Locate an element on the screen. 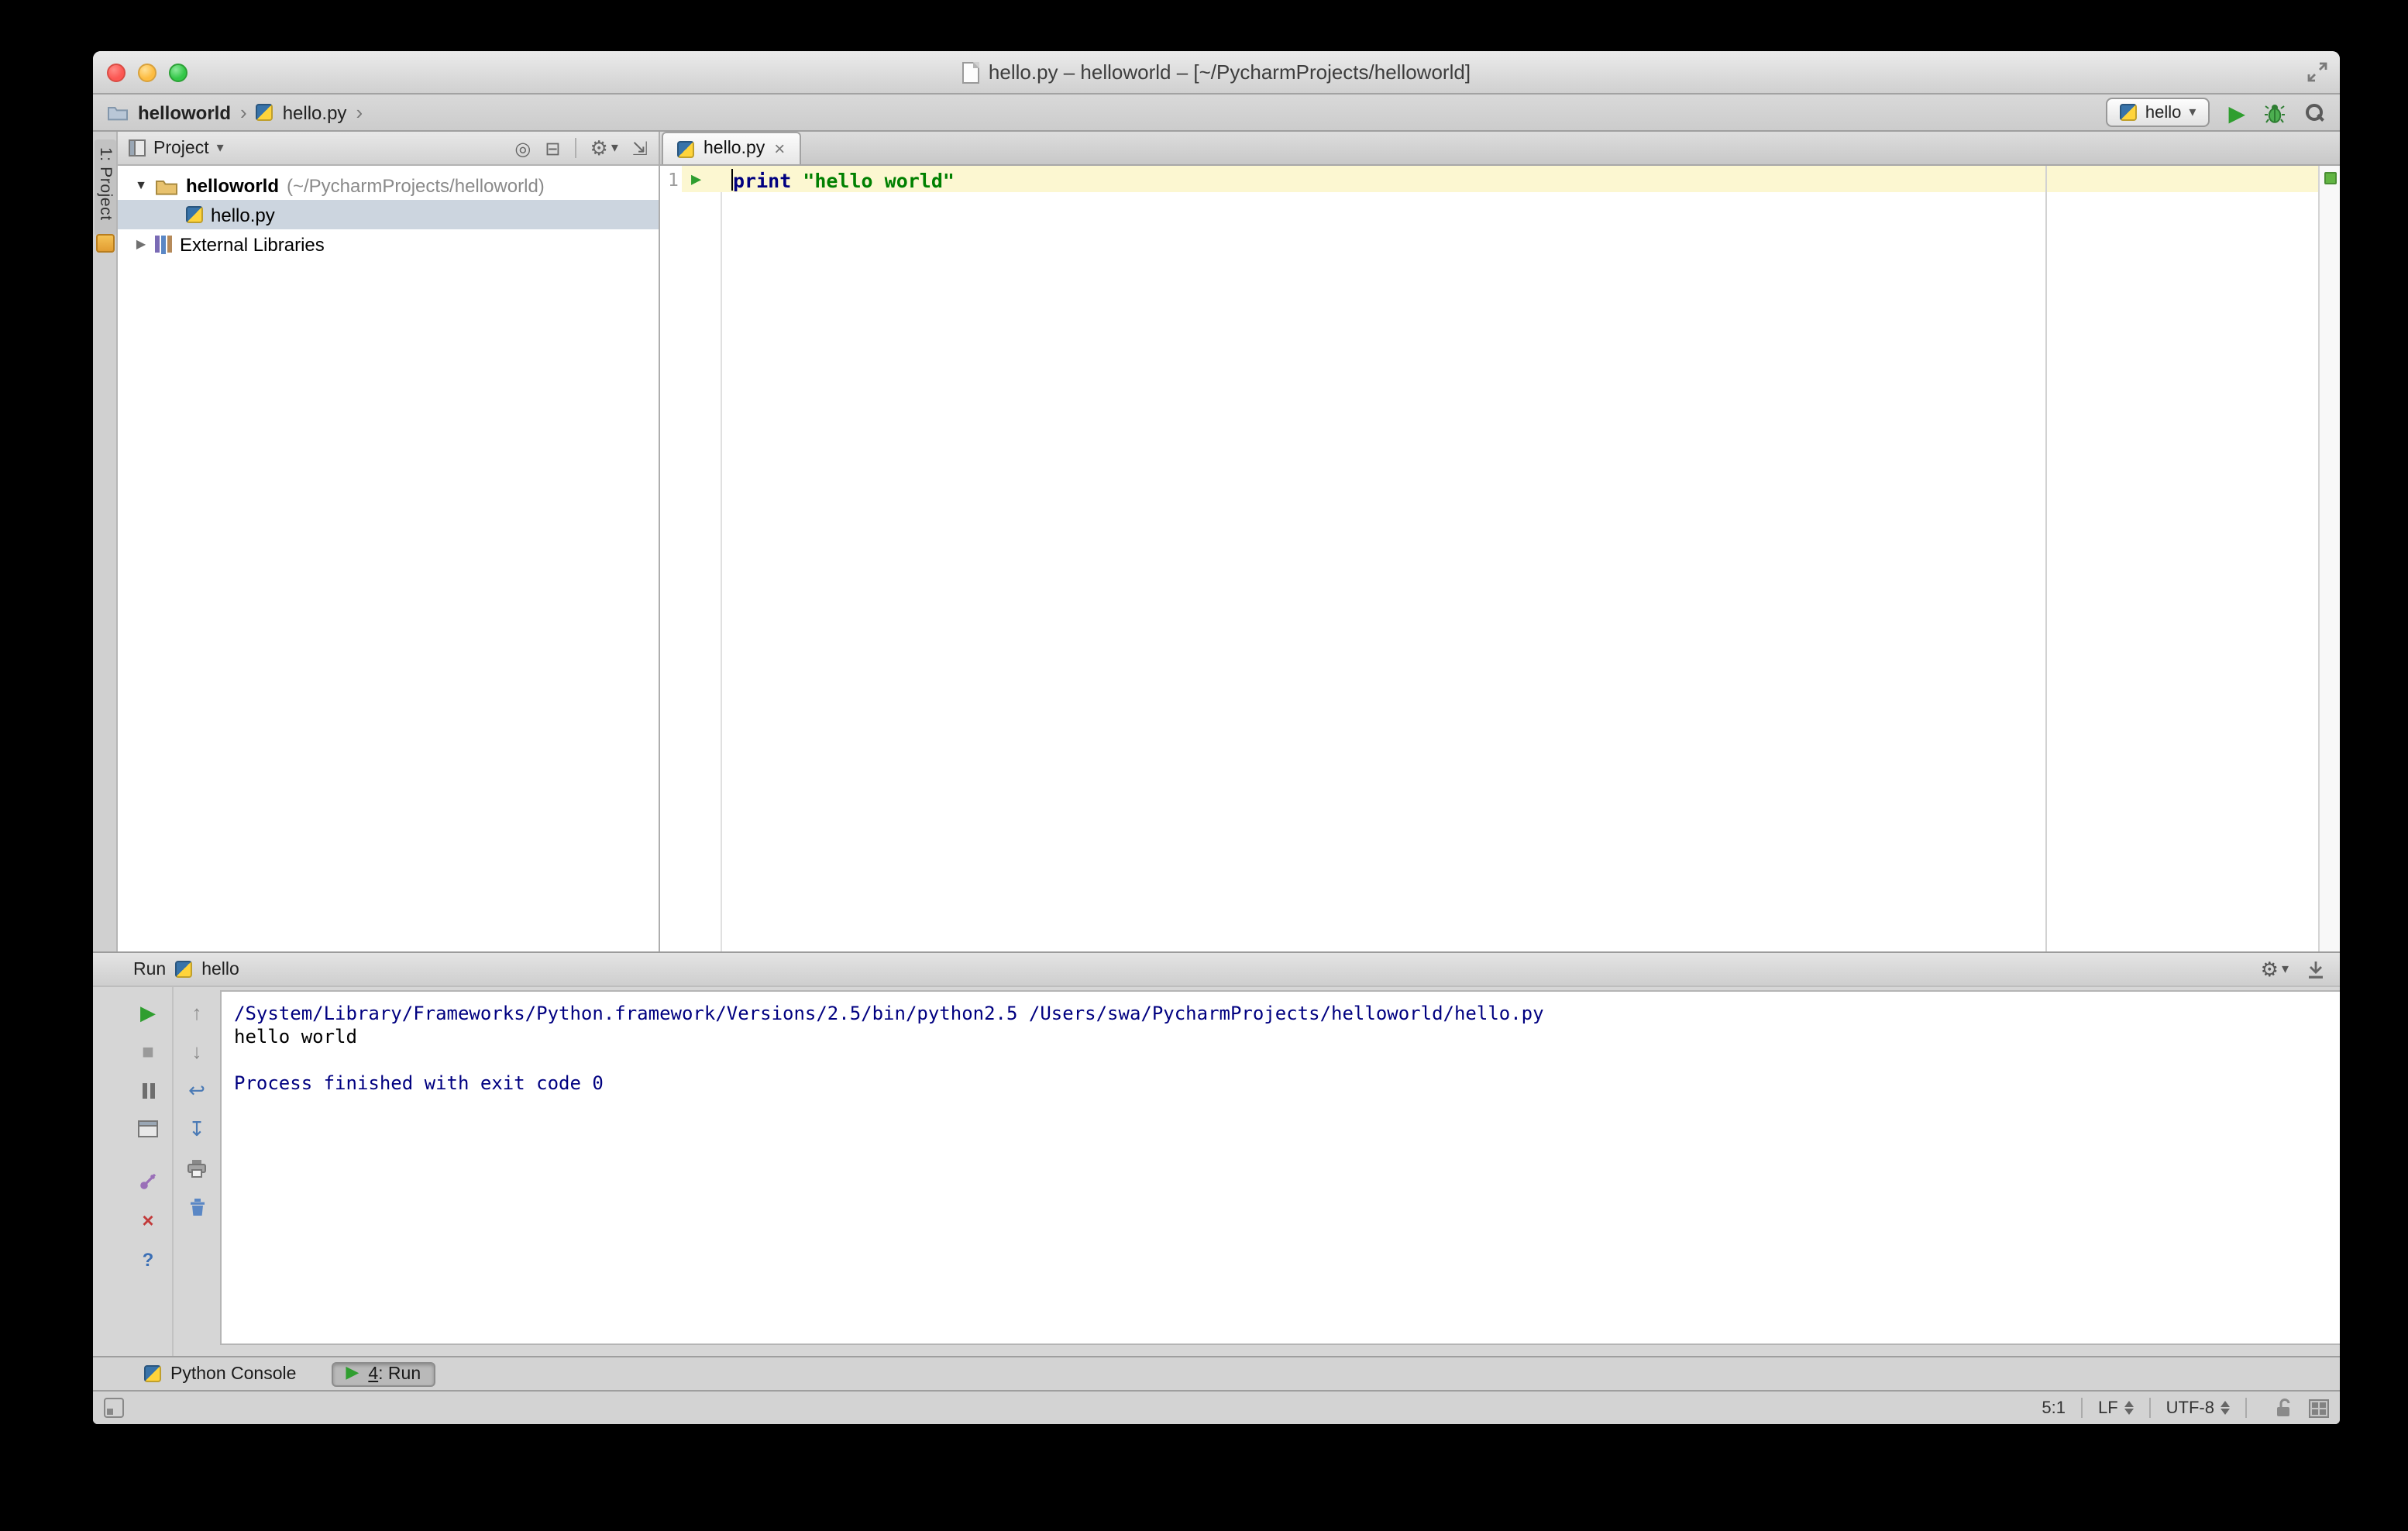  scroll-to-end-button: ↧ is located at coordinates (197, 1129).